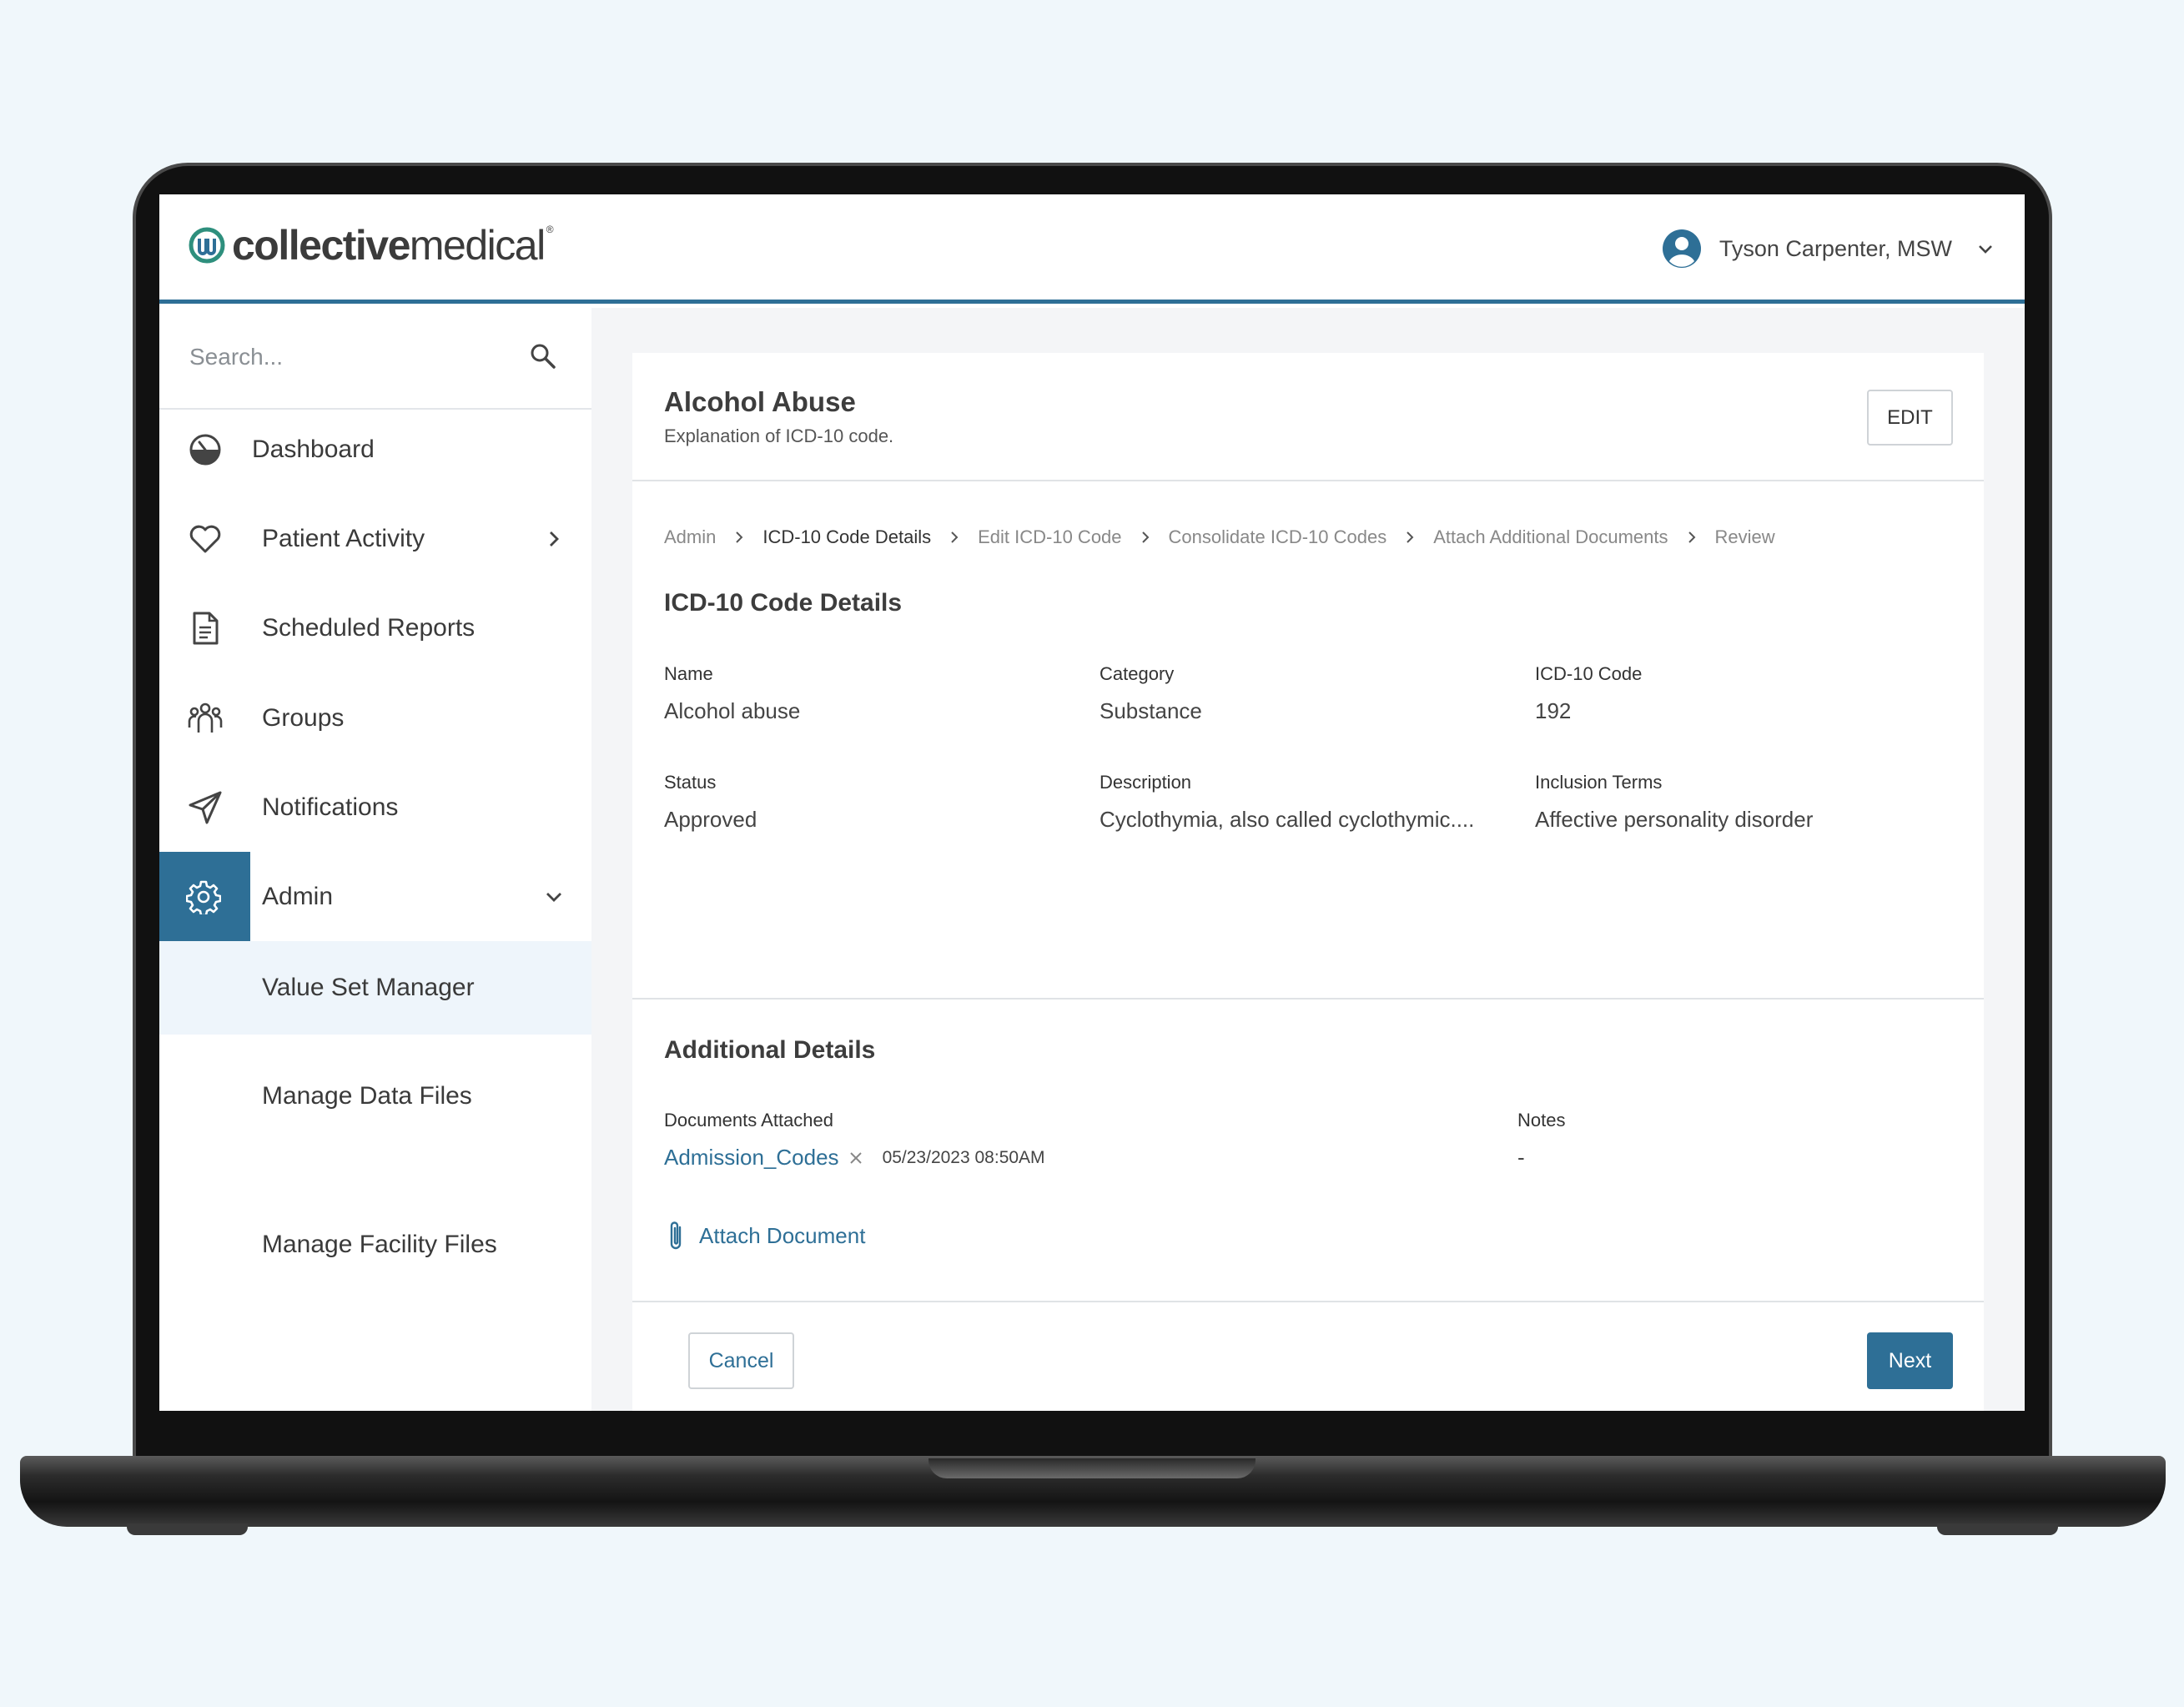  I want to click on paper-plane-icon, so click(205, 807).